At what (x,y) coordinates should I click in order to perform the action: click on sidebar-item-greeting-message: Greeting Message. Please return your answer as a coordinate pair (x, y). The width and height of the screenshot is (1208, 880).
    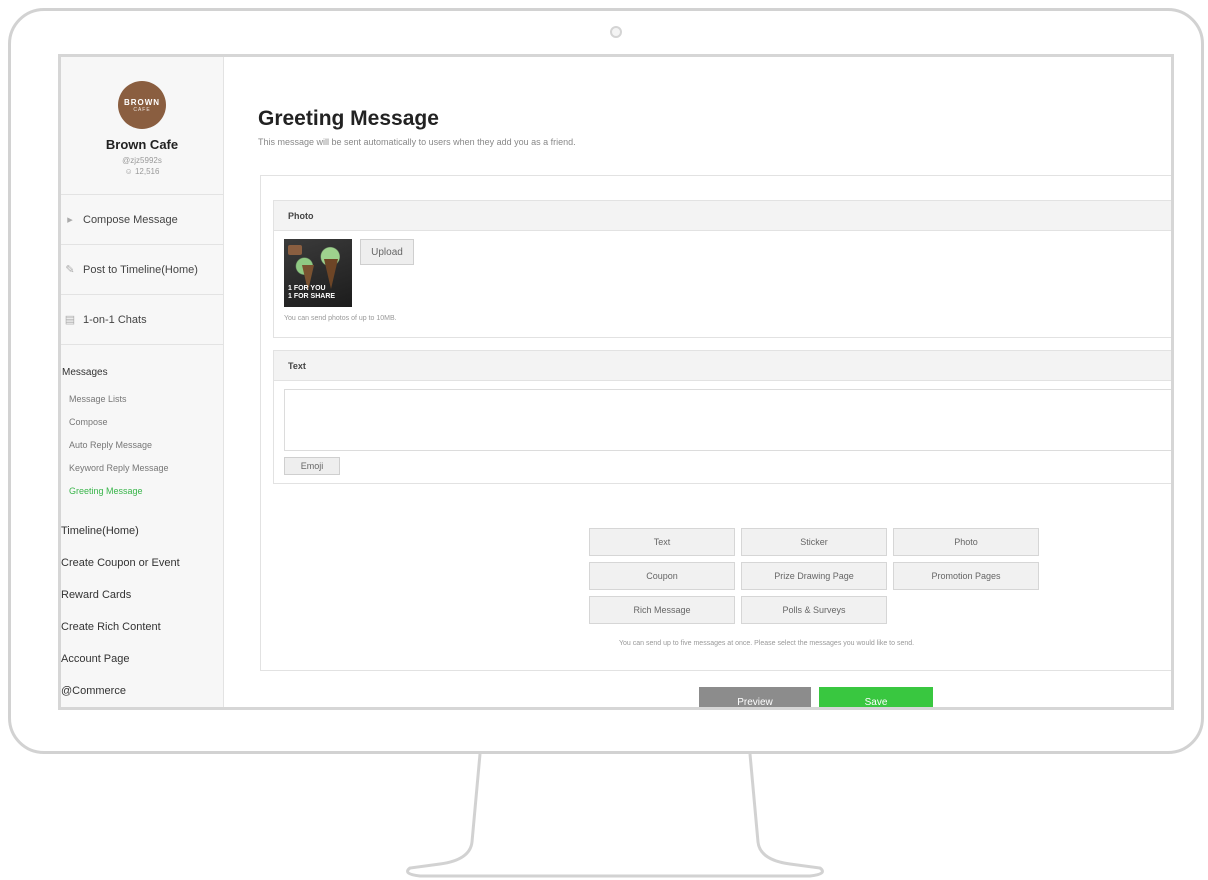
    Looking at the image, I should click on (146, 491).